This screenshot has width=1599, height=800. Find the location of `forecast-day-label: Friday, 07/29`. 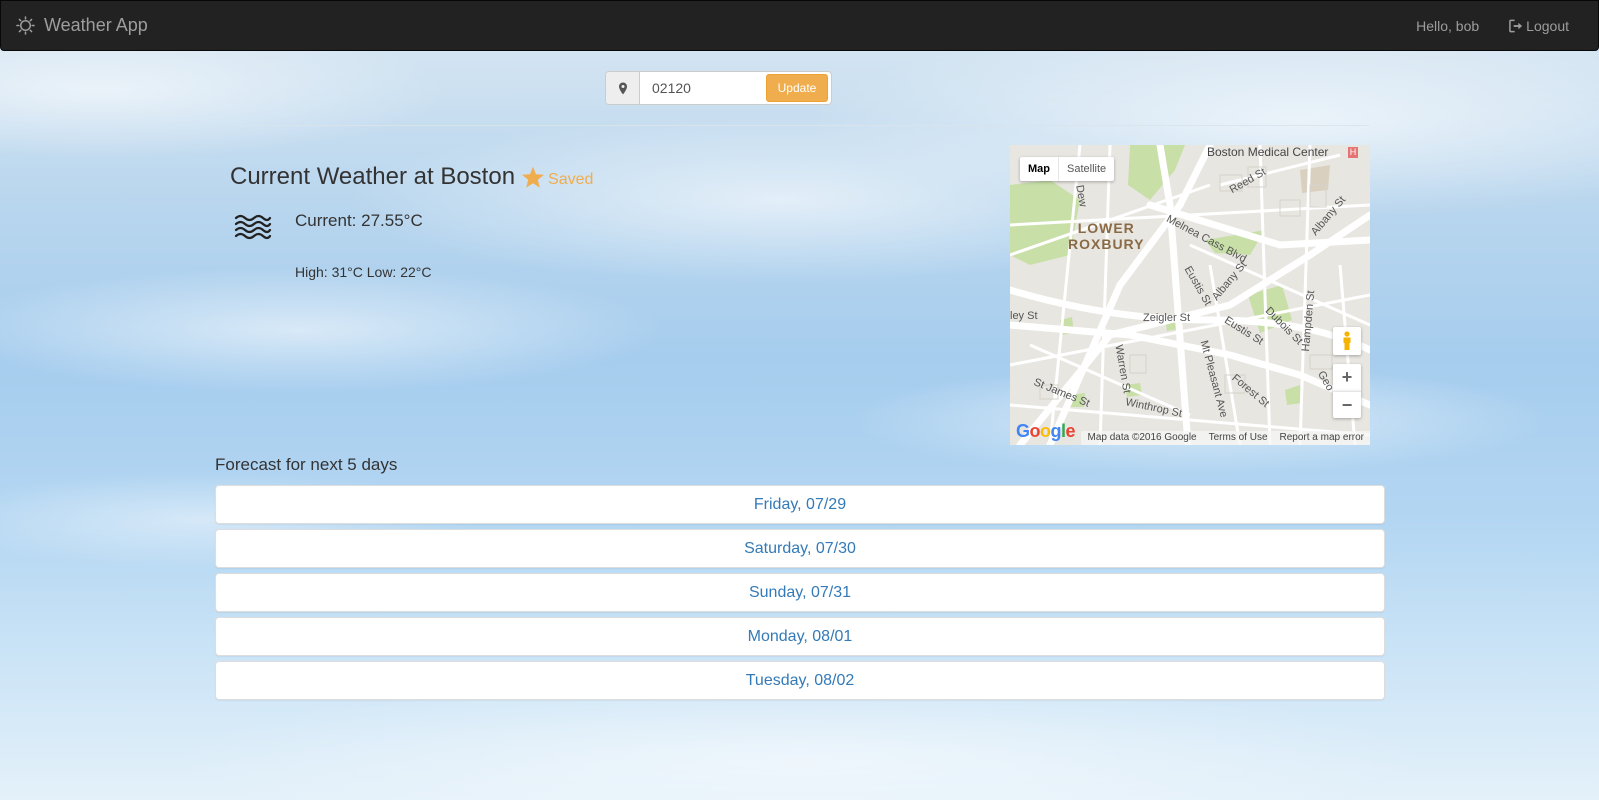

forecast-day-label: Friday, 07/29 is located at coordinates (800, 505).